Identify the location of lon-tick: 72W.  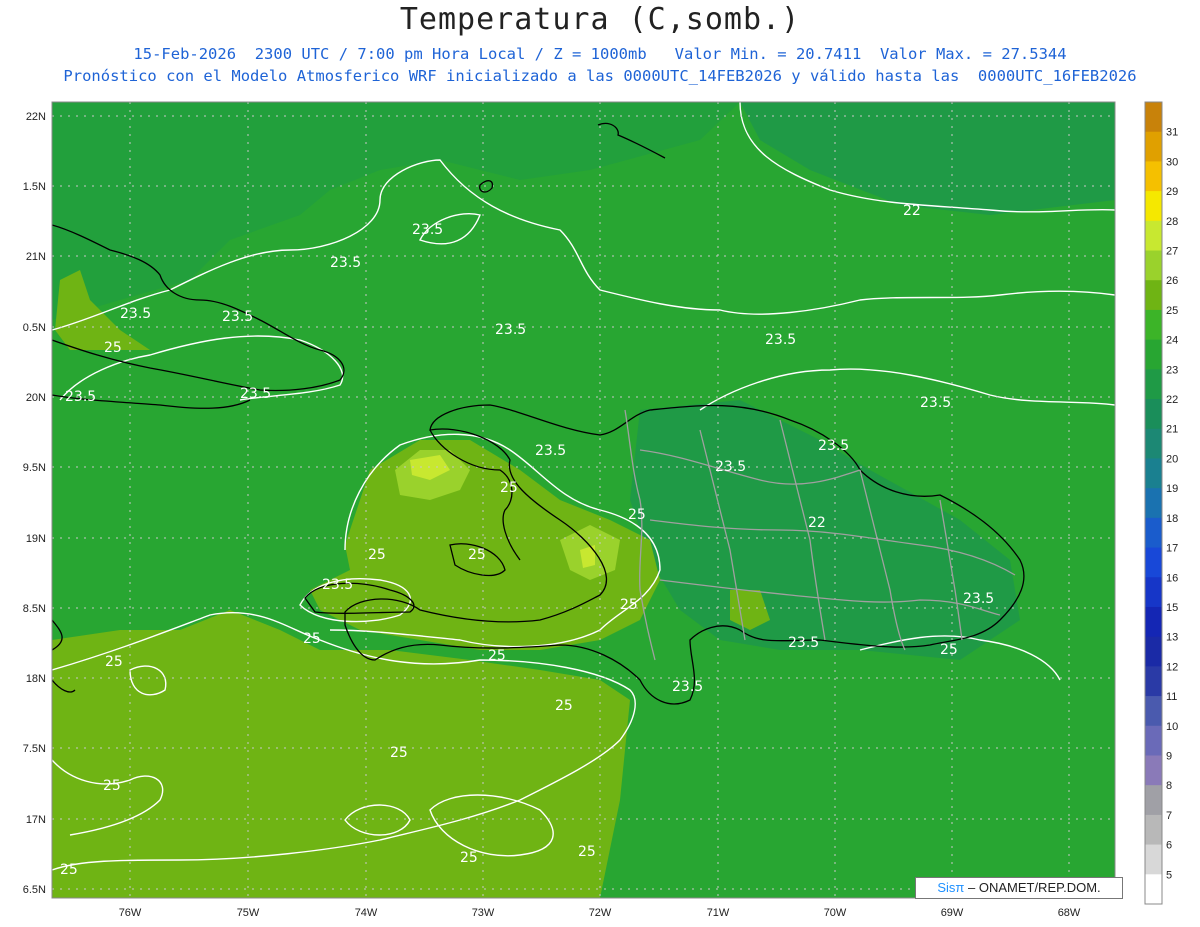
(600, 913).